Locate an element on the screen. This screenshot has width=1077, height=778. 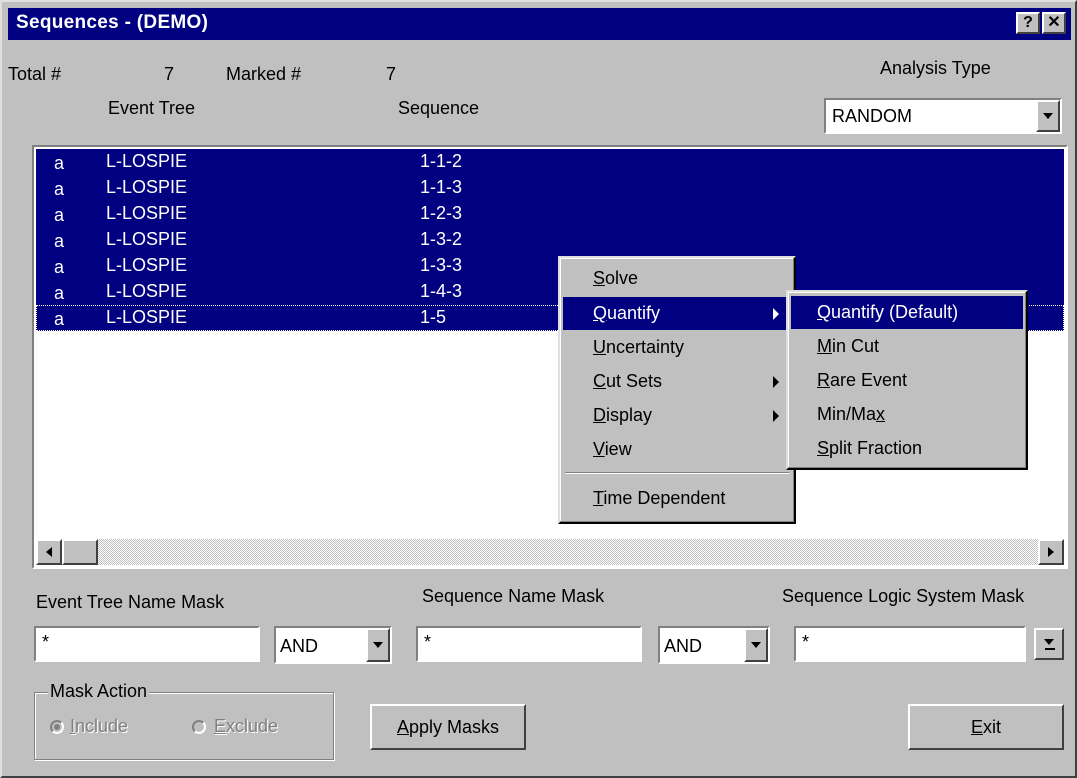
arrow-left-icon is located at coordinates (49, 552).